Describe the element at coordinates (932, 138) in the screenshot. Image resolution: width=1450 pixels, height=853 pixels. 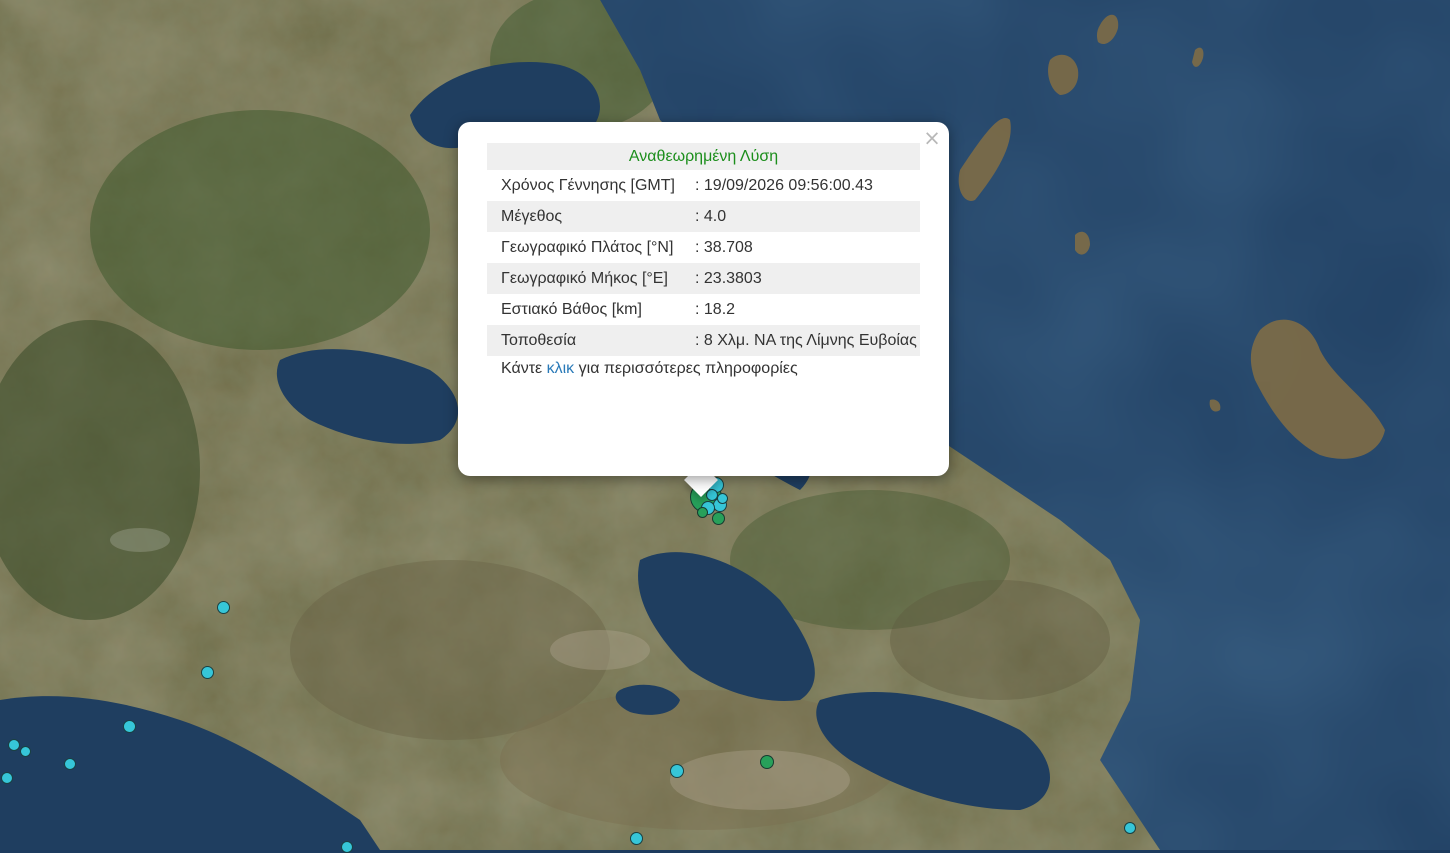
I see `close-icon: ×` at that location.